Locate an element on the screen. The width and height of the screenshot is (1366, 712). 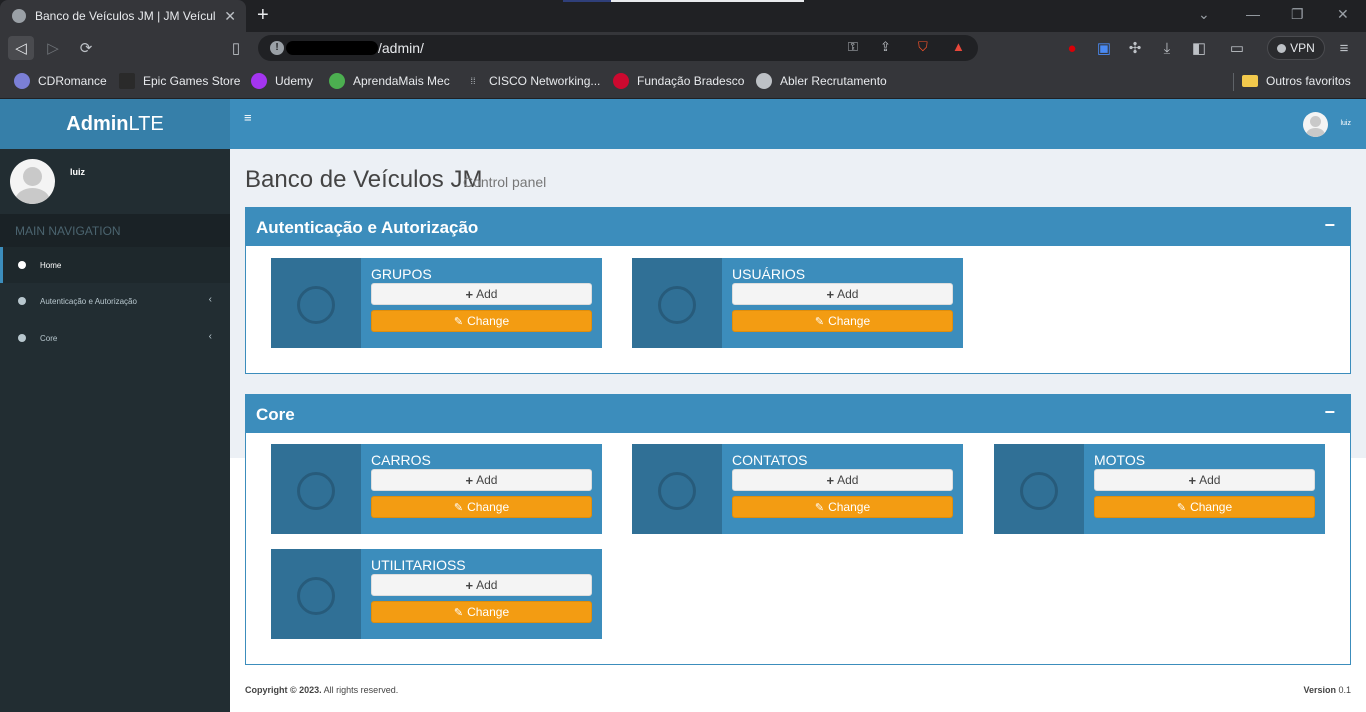
url-text: /admin/ is located at coordinates (401, 48).